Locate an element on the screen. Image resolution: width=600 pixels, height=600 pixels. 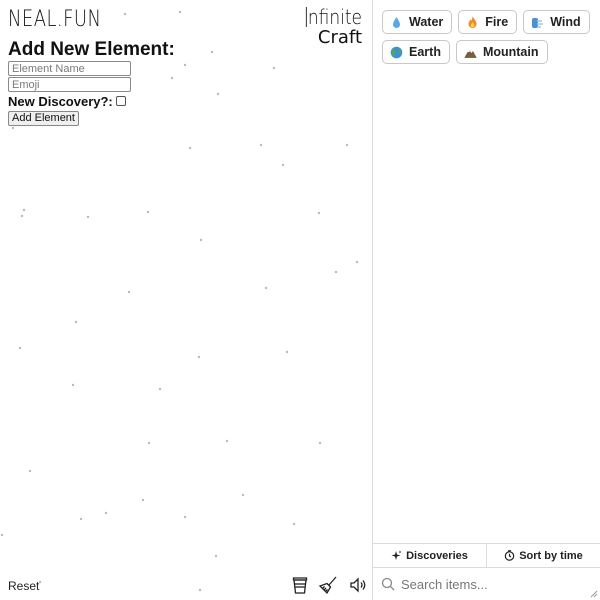
discoveries-tab: Discoveries is located at coordinates (429, 555).